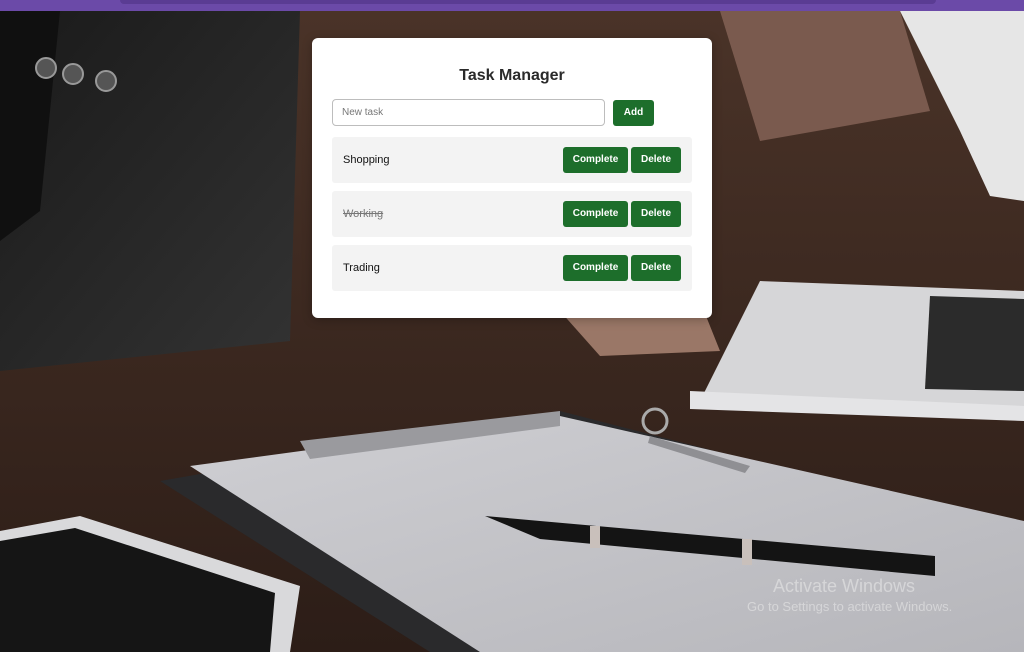 The width and height of the screenshot is (1024, 652). What do you see at coordinates (363, 214) in the screenshot?
I see `task-label: Working` at bounding box center [363, 214].